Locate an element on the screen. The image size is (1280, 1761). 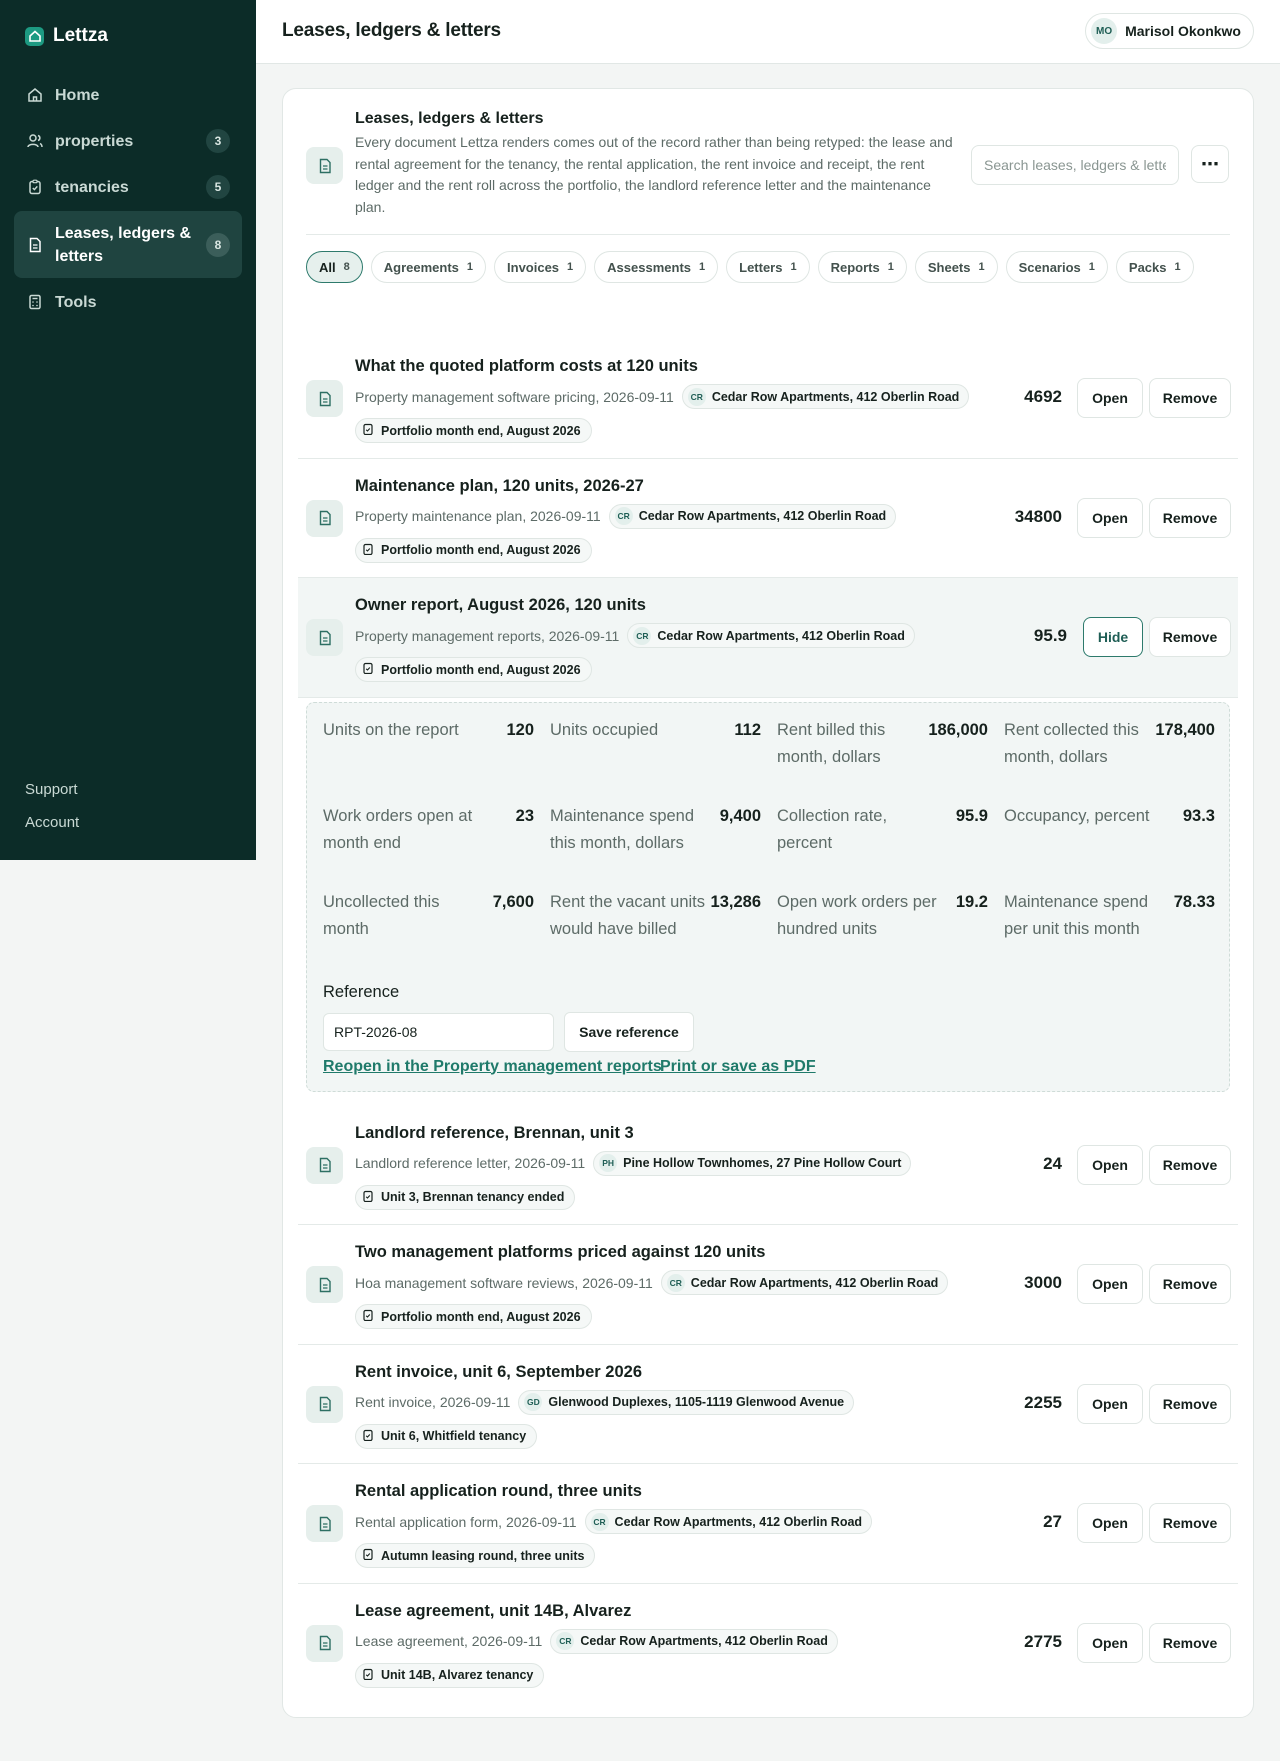
context-tag: Unit 3, Brennan tenancy ended is located at coordinates (465, 1197).